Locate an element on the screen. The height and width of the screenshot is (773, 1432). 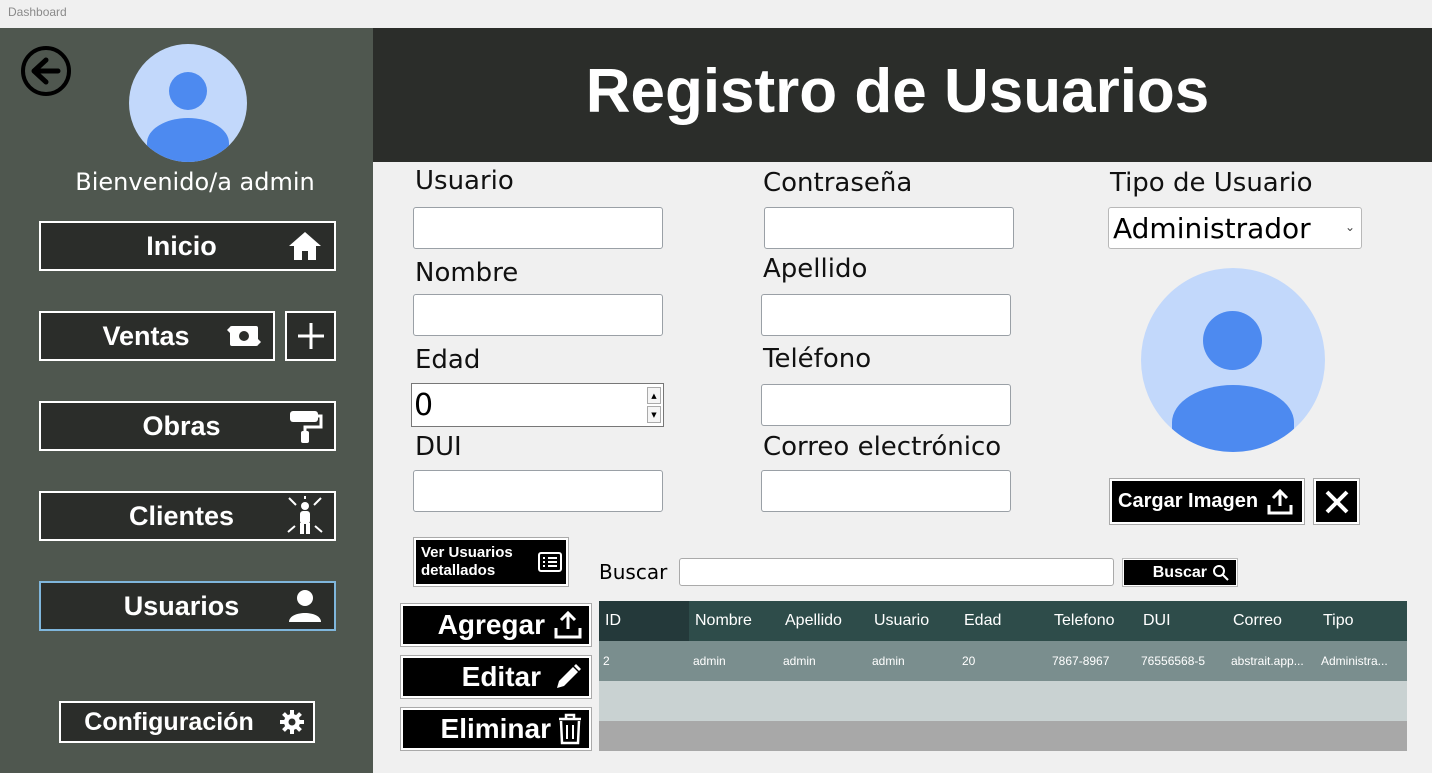
nav-configuracion-button: Configuración is located at coordinates (187, 722).